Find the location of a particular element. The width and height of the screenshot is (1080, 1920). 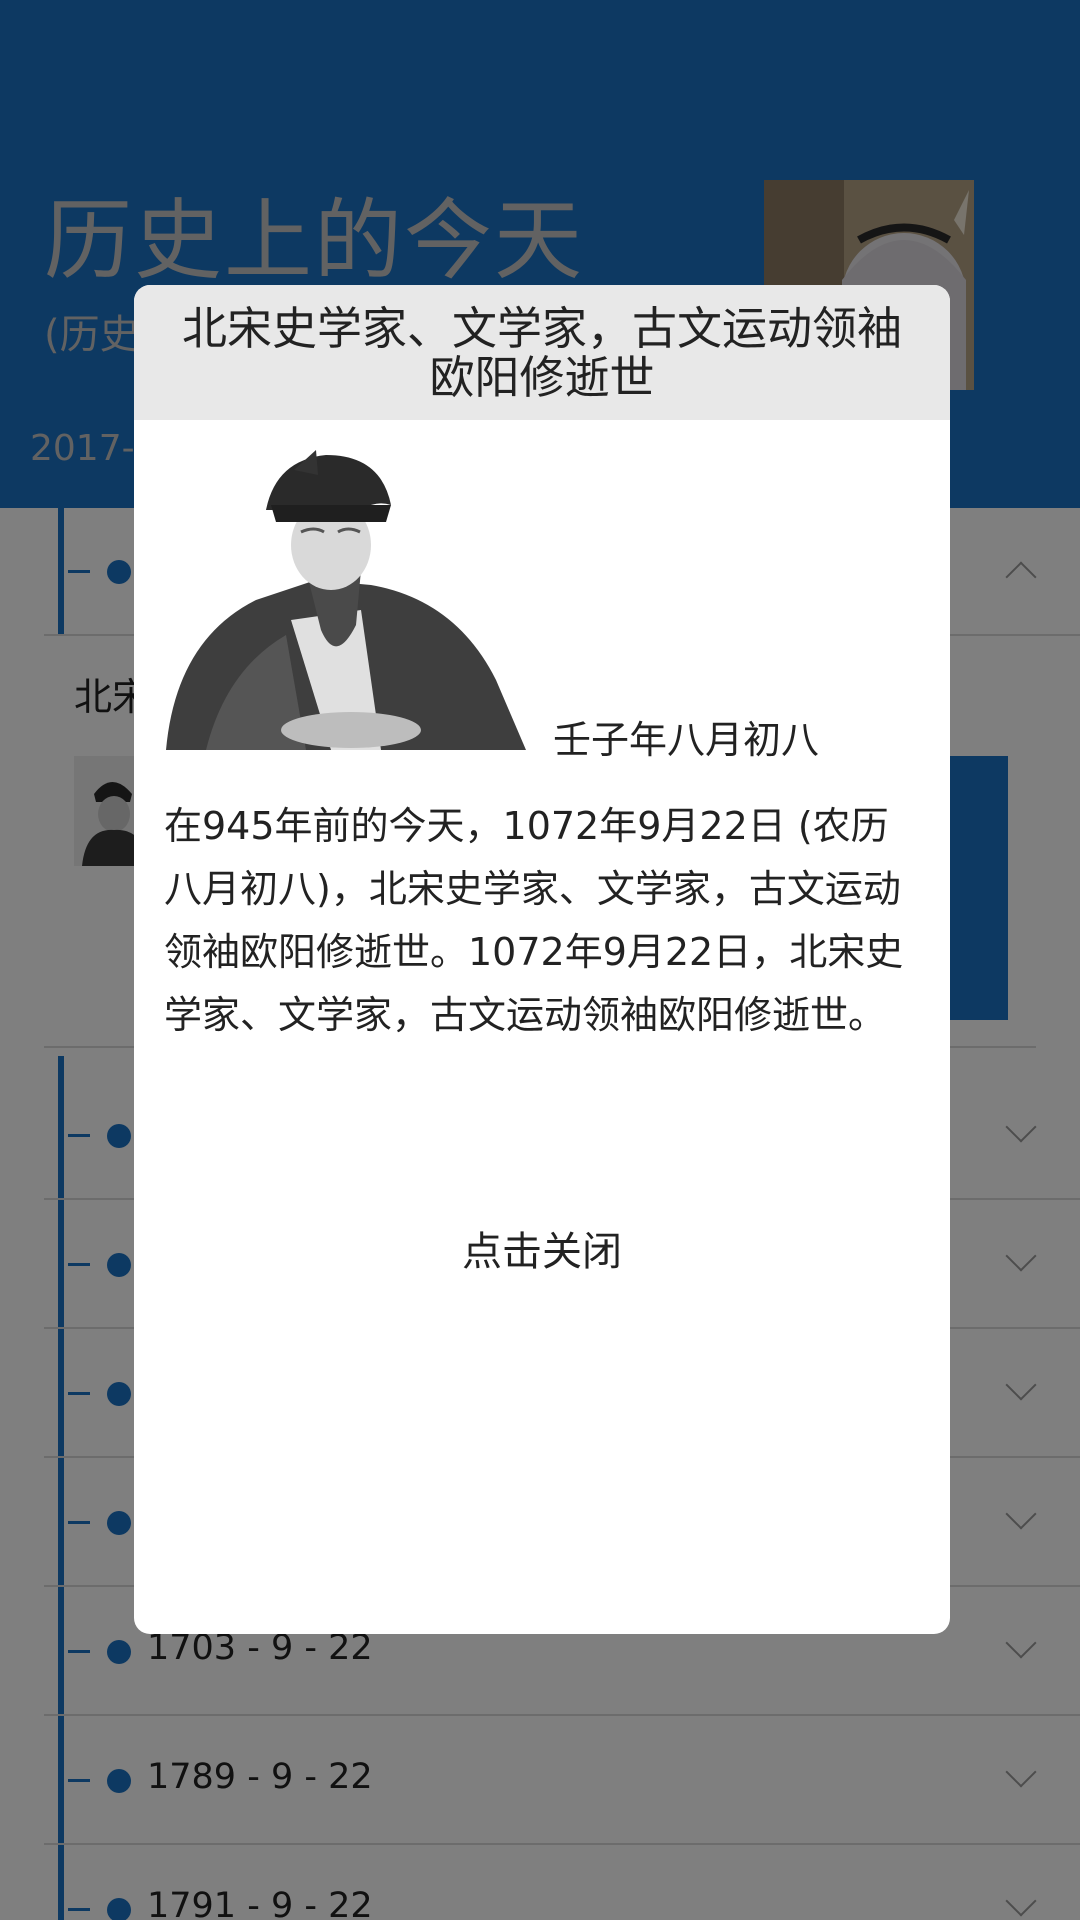

lunar-date: 壬子年八月初八 is located at coordinates (686, 740).